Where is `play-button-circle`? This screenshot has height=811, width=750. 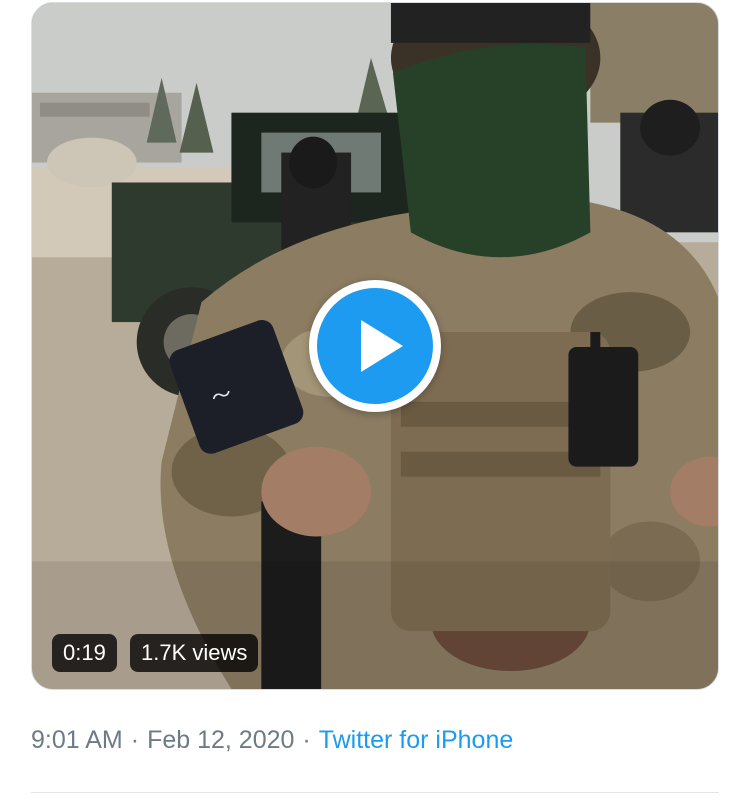 play-button-circle is located at coordinates (375, 346).